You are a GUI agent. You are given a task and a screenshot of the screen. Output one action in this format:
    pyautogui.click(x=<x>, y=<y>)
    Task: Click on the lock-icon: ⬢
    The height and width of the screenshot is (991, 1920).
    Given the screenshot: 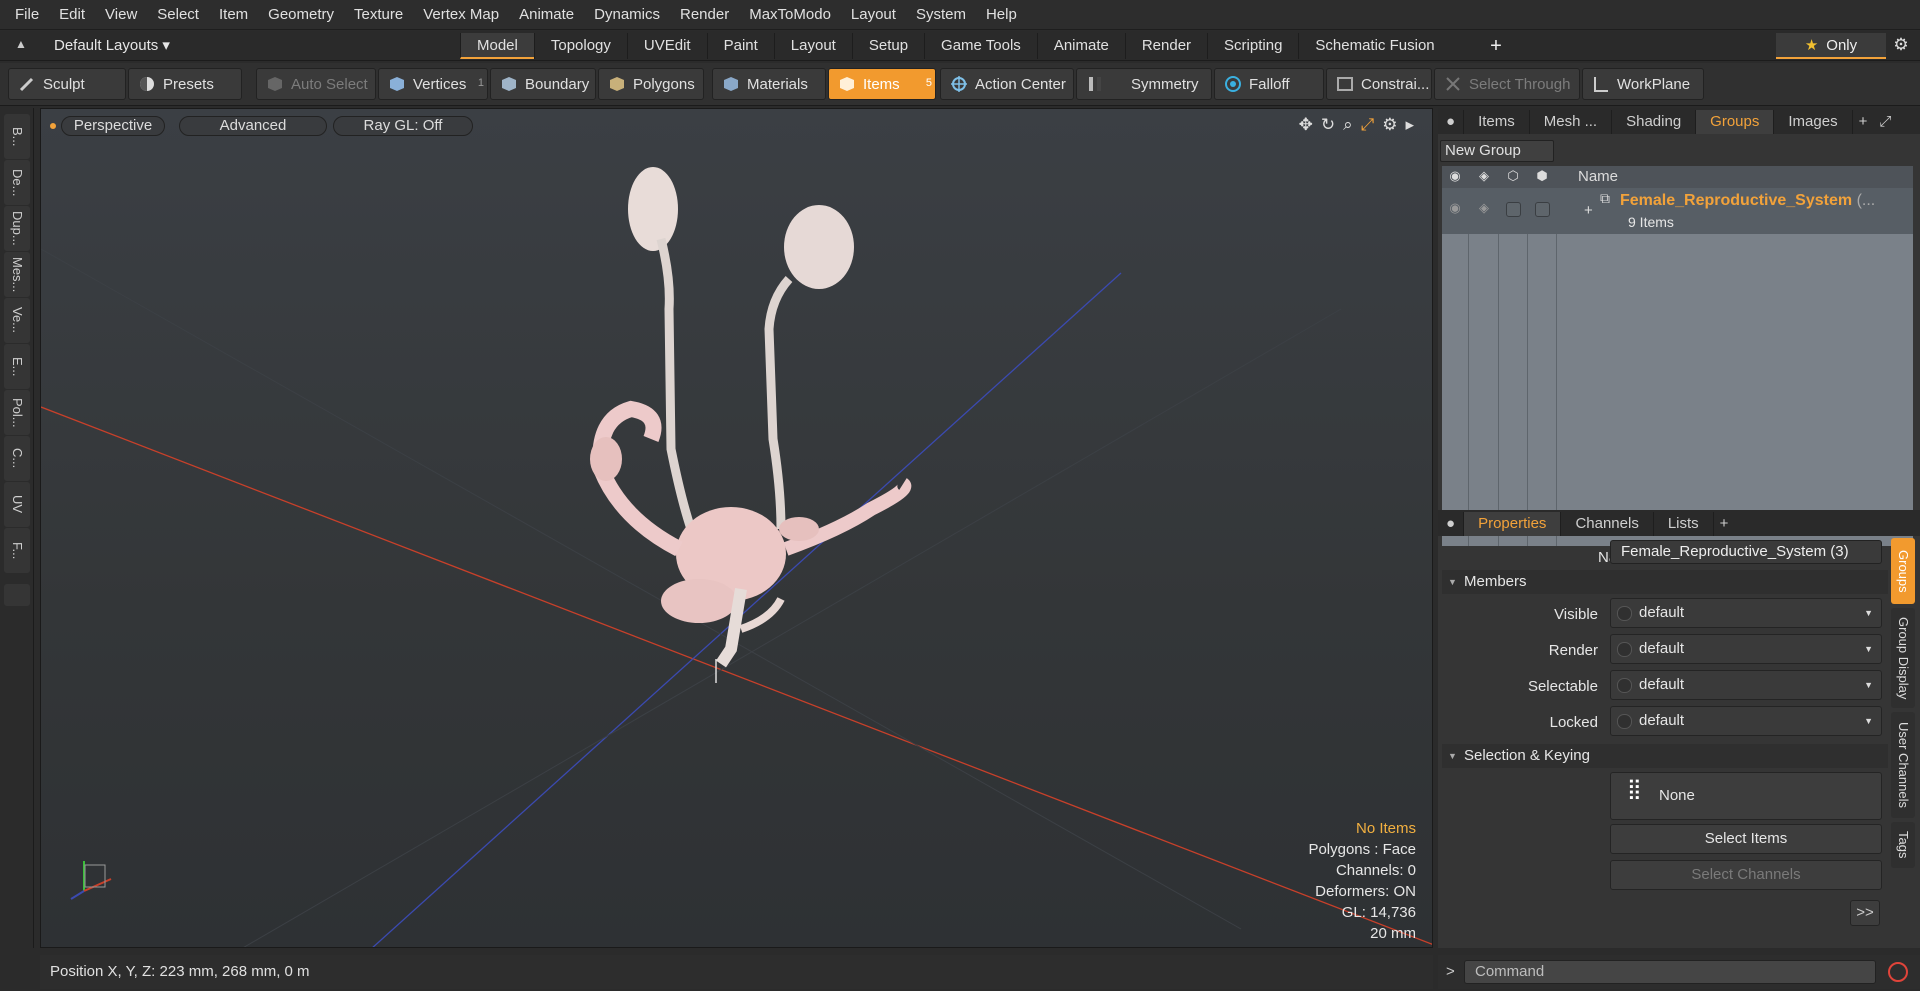 What is the action you would take?
    pyautogui.click(x=1542, y=177)
    